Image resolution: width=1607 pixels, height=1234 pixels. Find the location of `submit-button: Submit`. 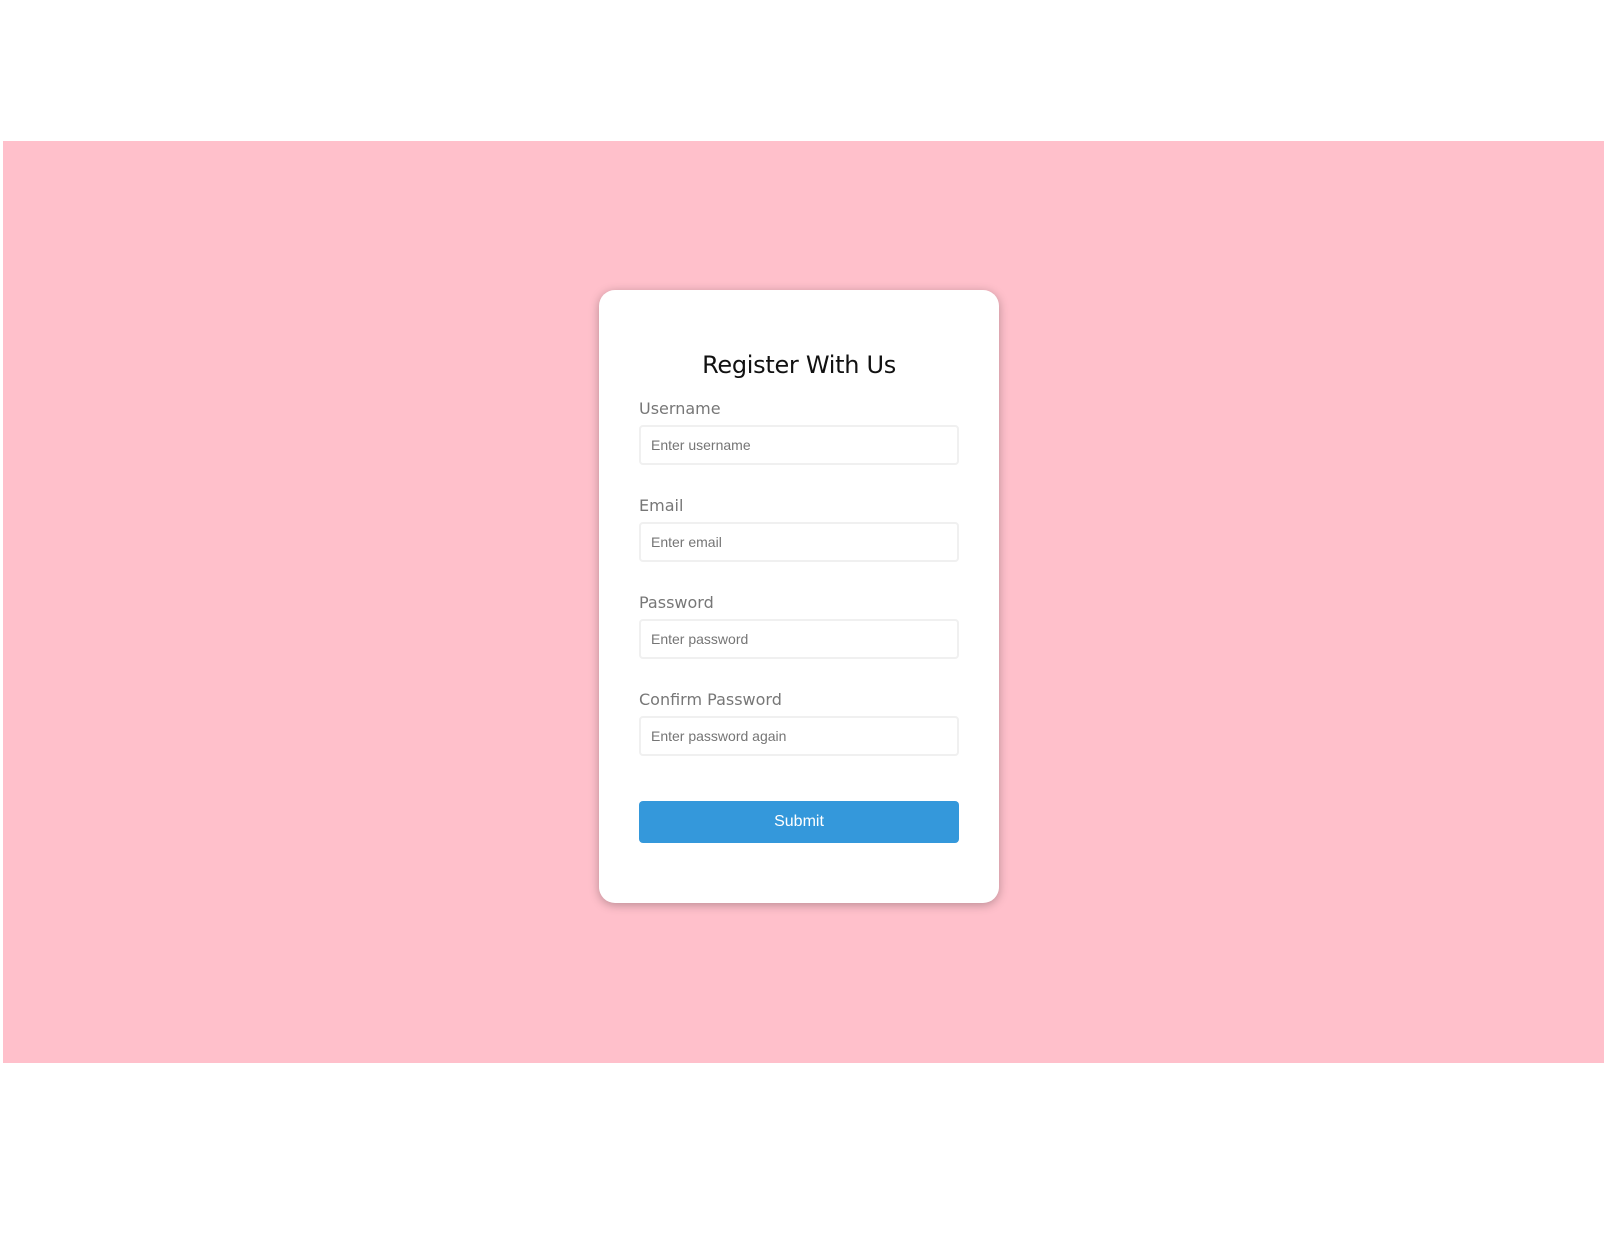

submit-button: Submit is located at coordinates (799, 822).